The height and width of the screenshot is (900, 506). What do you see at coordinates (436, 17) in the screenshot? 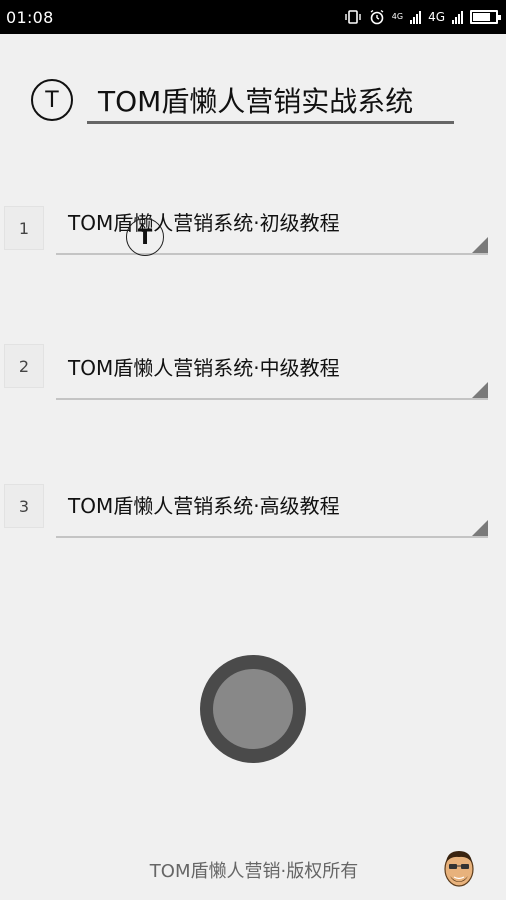
I see `network-type: 4G` at bounding box center [436, 17].